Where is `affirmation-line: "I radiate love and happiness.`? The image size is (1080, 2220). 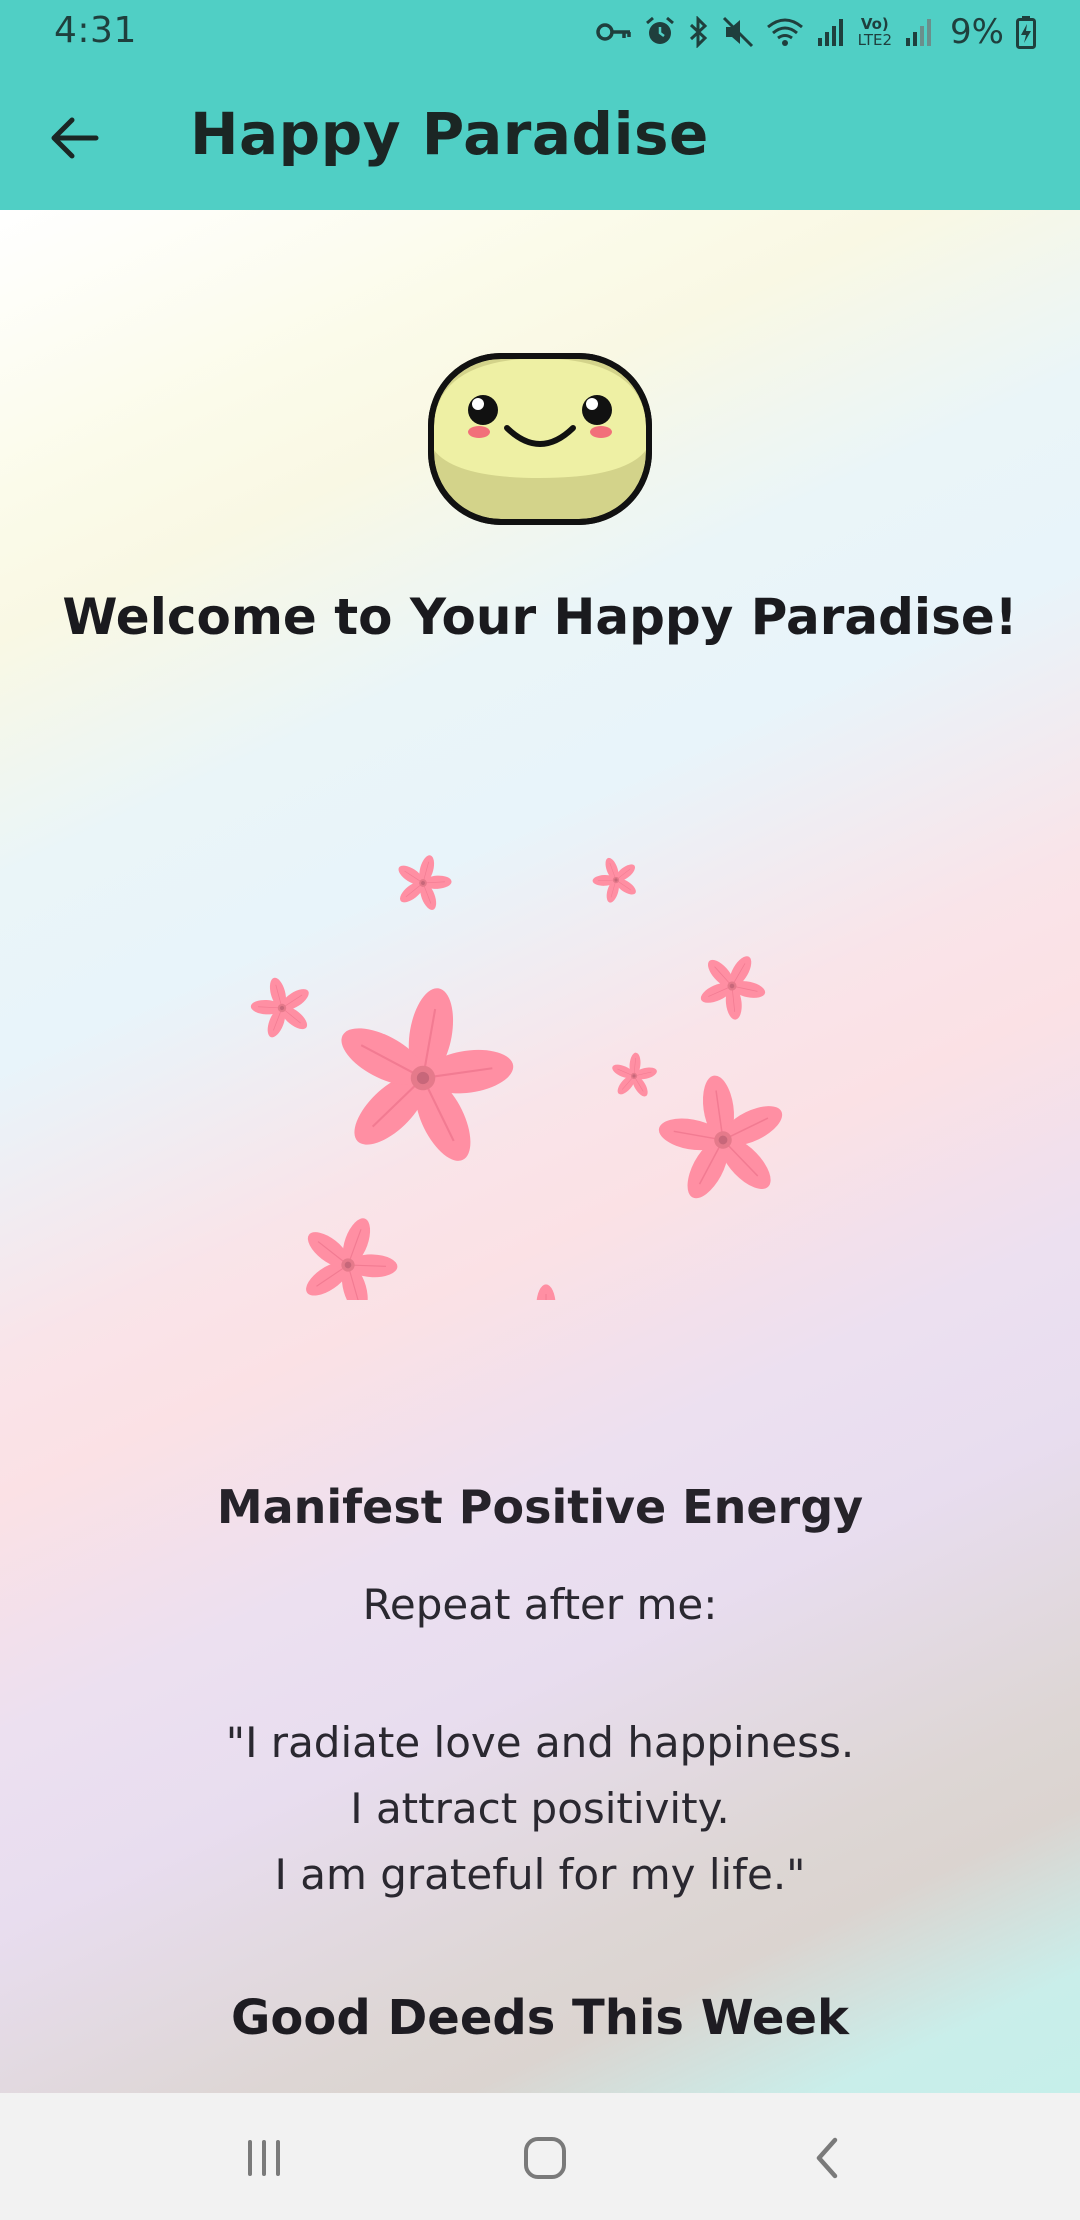 affirmation-line: "I radiate love and happiness. is located at coordinates (540, 1742).